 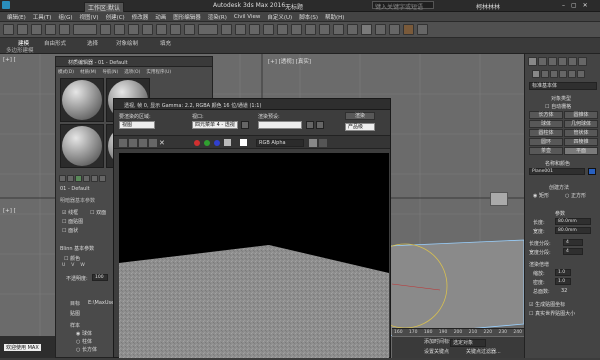 I want to click on menu-graph-editors: 图形编辑器, so click(x=187, y=17).